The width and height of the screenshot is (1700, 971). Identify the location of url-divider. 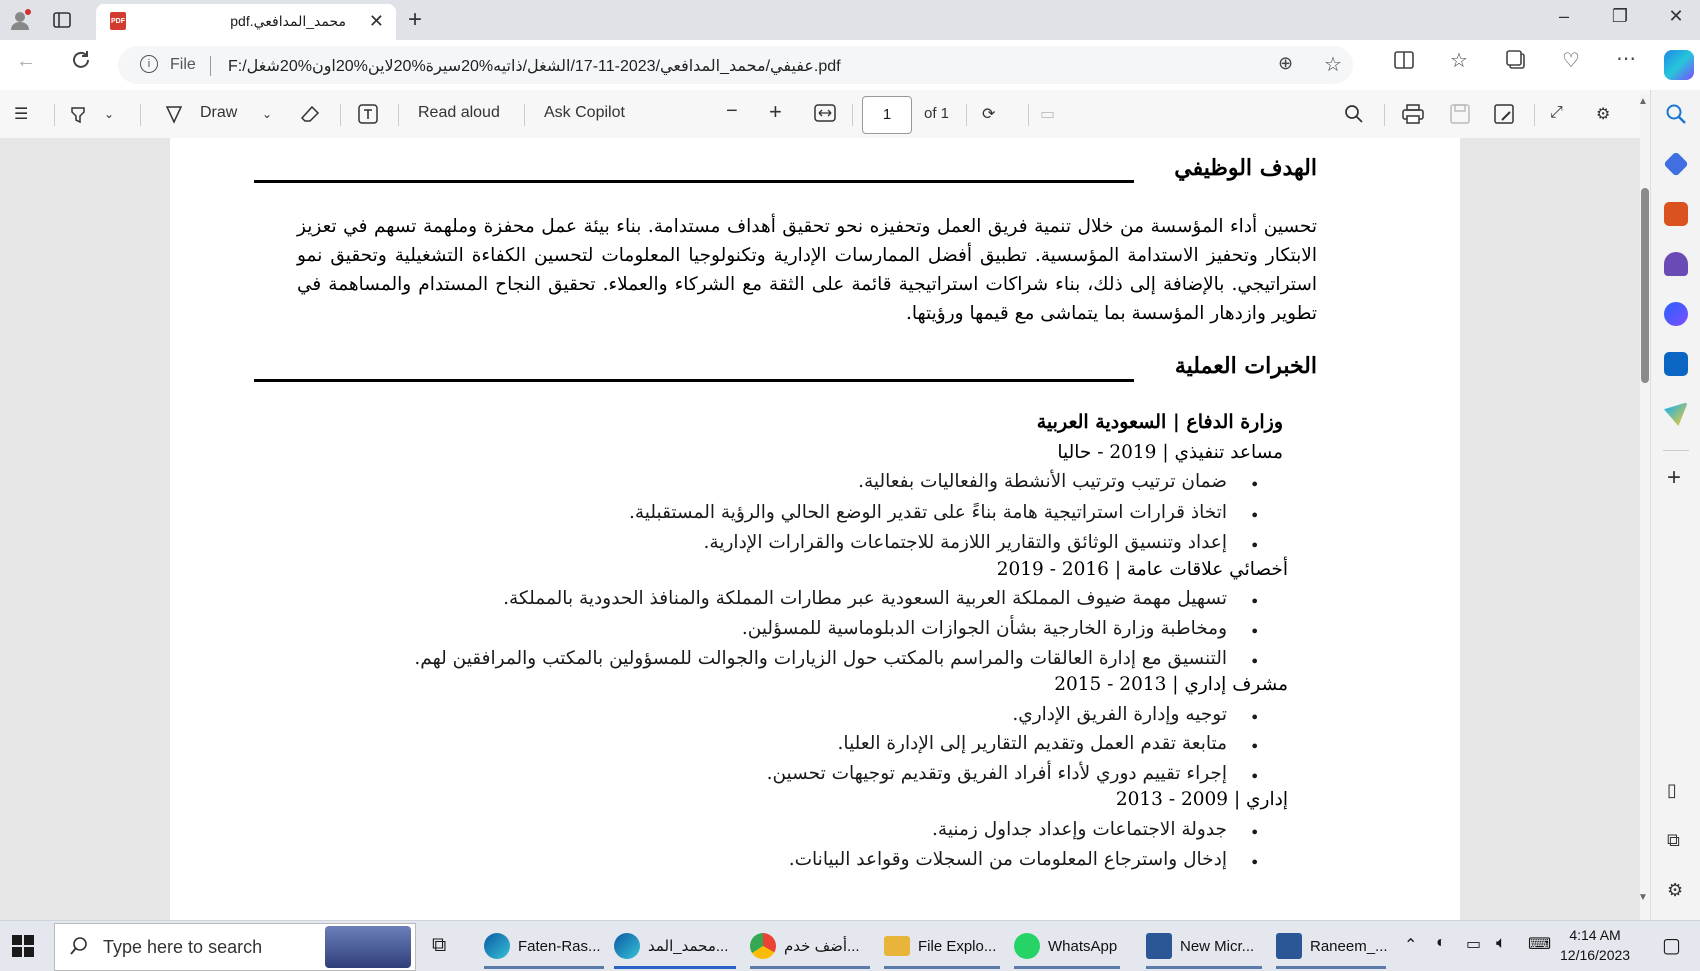
(210, 66).